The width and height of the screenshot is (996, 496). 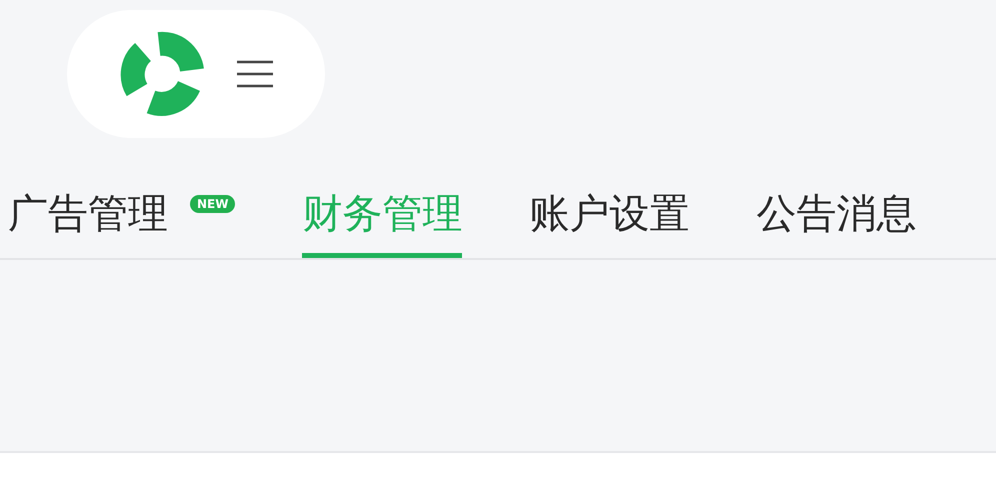 What do you see at coordinates (255, 74) in the screenshot?
I see `menu-icon` at bounding box center [255, 74].